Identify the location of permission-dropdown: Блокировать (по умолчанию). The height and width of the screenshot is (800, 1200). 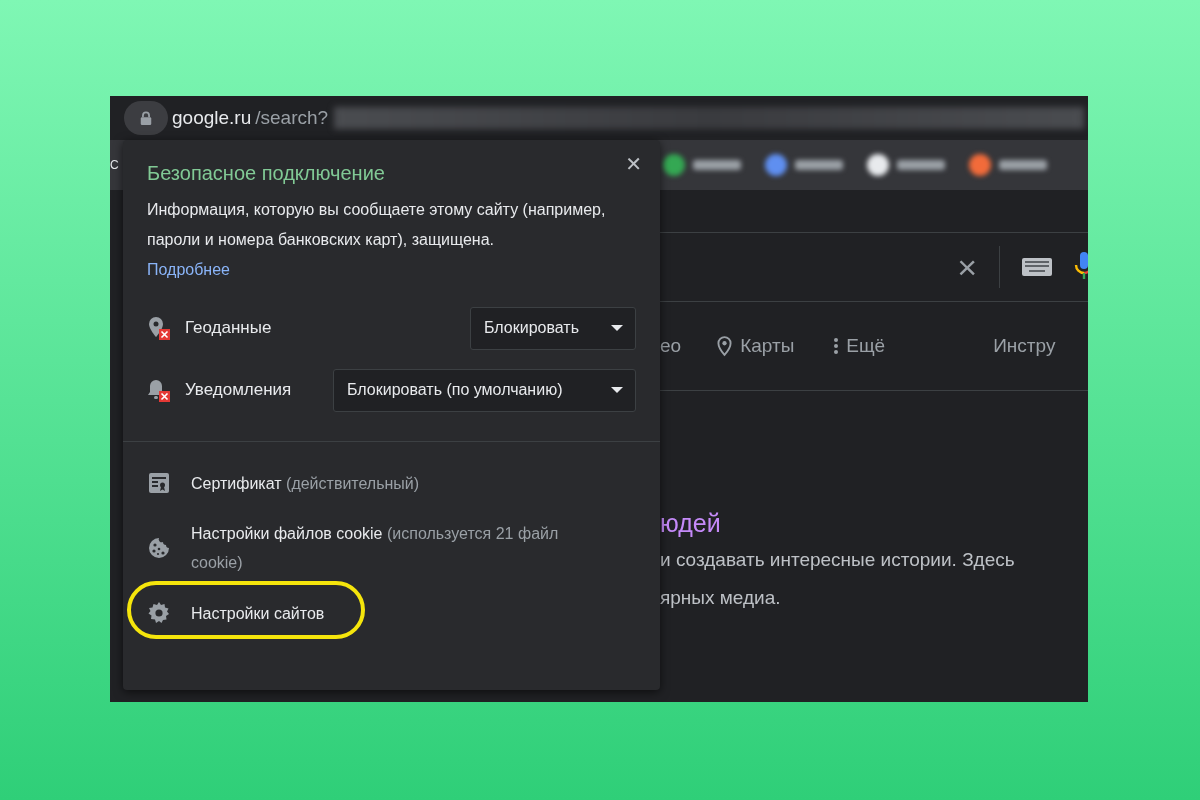
(484, 390).